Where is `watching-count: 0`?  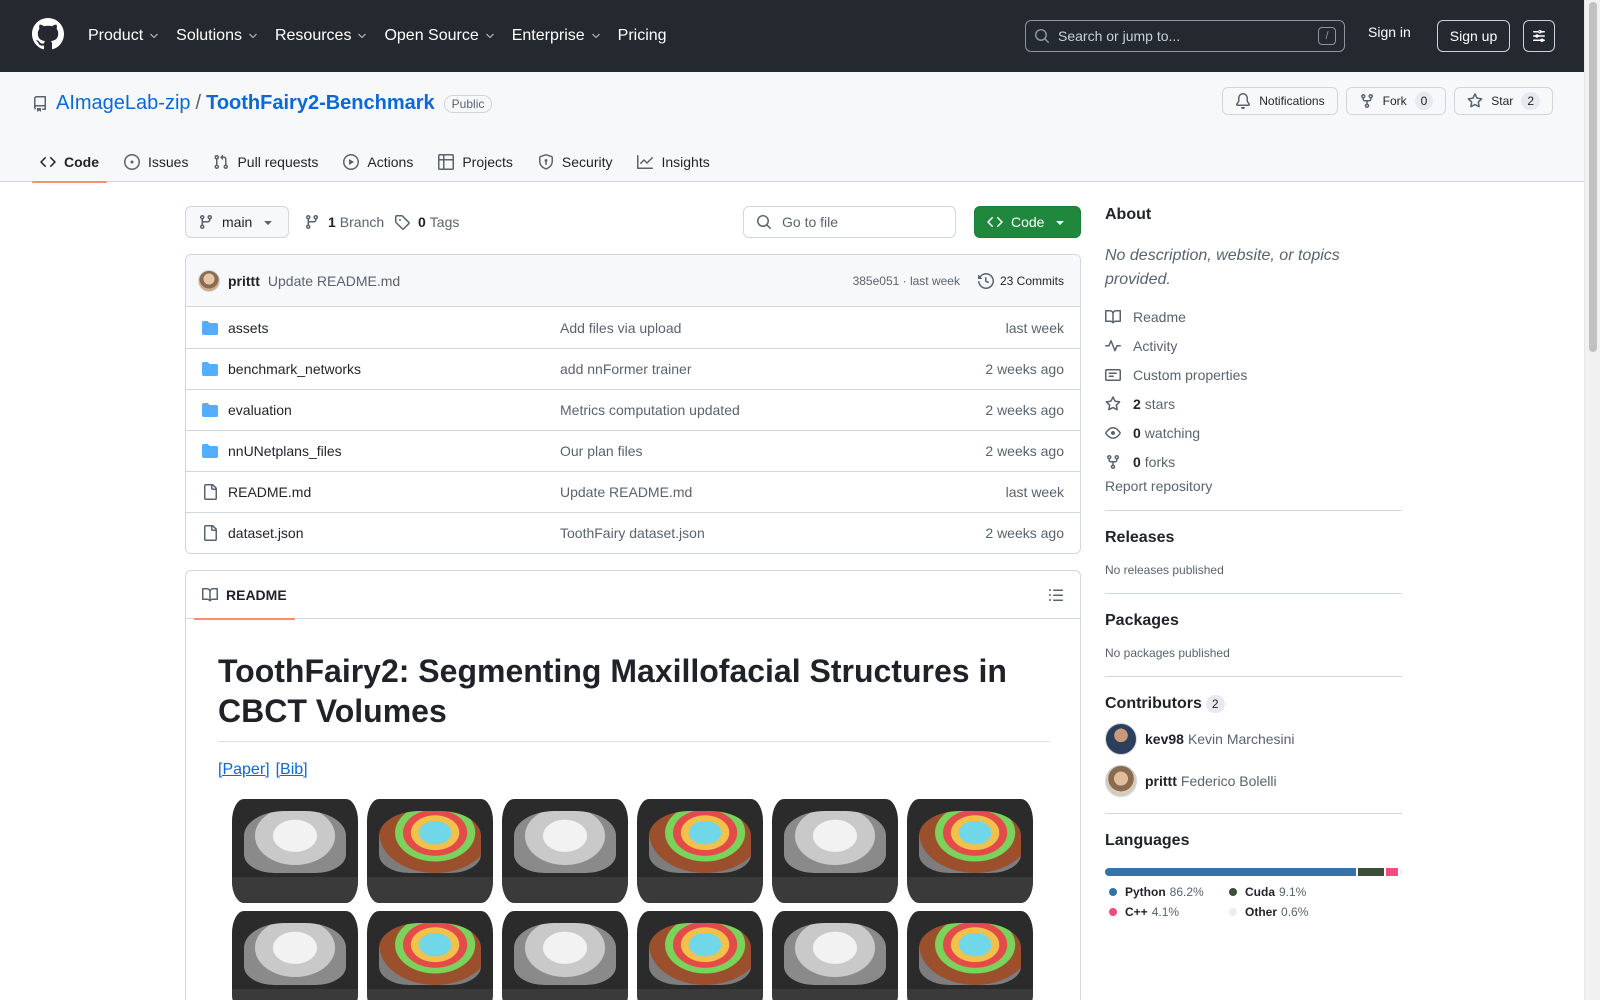 watching-count: 0 is located at coordinates (1137, 432).